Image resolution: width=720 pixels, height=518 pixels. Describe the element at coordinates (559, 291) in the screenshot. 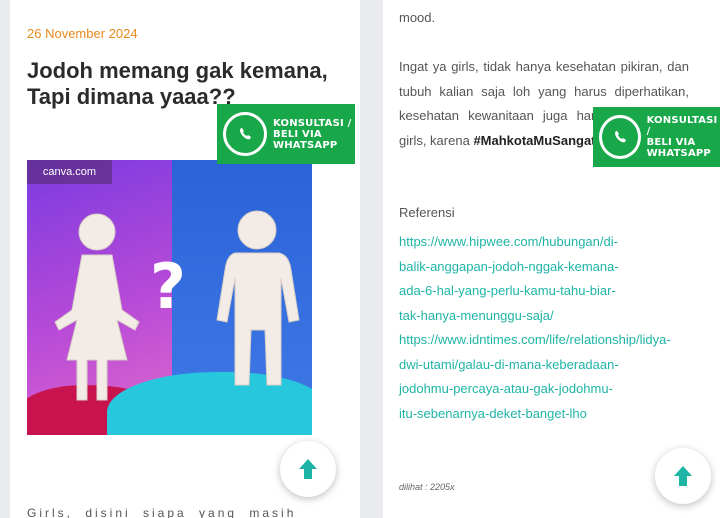

I see `reference-link-line: ada-6-hal-yang-perlu-kamu-tahu-biar-` at that location.